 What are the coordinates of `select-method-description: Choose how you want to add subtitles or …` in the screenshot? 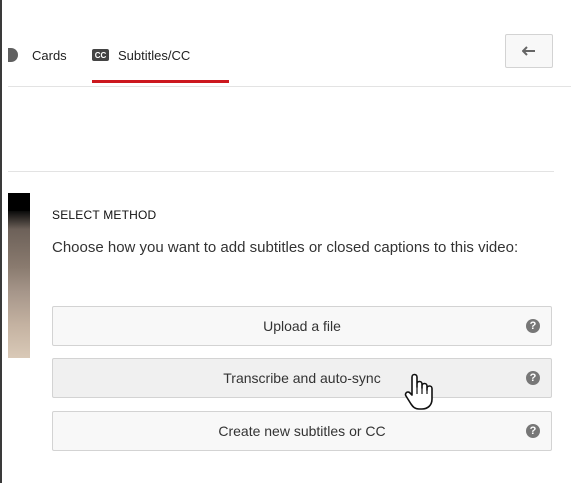 It's located at (285, 247).